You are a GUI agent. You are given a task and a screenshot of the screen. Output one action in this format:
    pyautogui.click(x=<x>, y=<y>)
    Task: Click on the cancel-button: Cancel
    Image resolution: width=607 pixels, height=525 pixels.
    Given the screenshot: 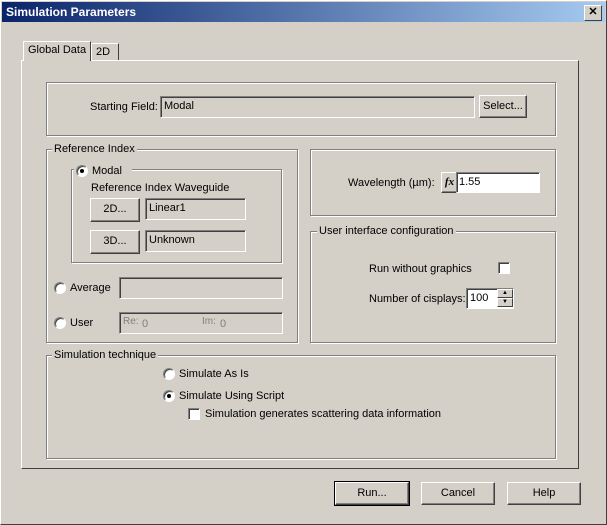 What is the action you would take?
    pyautogui.click(x=458, y=493)
    